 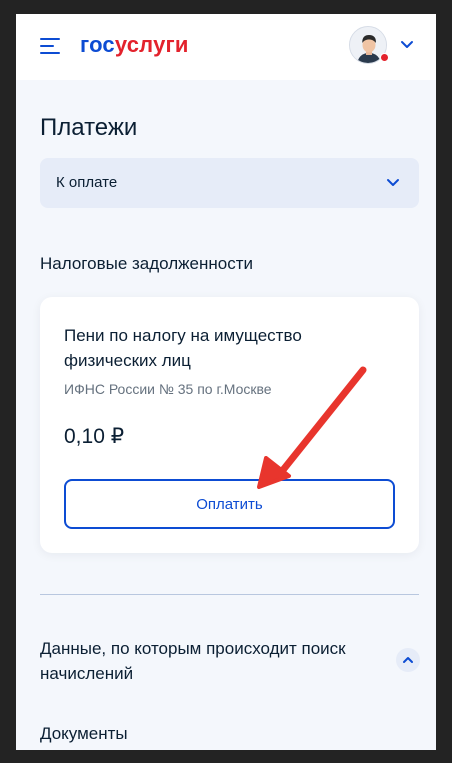 What do you see at coordinates (168, 389) in the screenshot?
I see `debt-organization: ИФНС России № 35 по г.Москве` at bounding box center [168, 389].